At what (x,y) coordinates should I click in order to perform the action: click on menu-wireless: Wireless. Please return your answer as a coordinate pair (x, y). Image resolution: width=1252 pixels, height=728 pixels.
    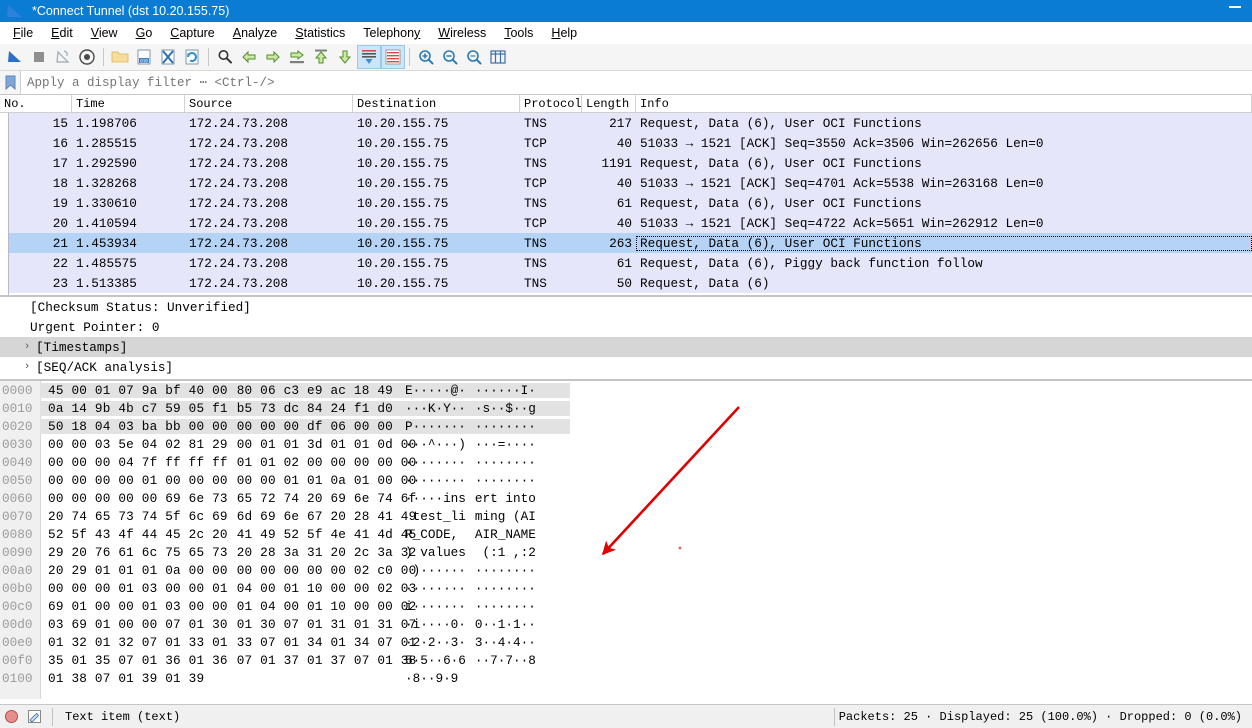
    Looking at the image, I should click on (462, 33).